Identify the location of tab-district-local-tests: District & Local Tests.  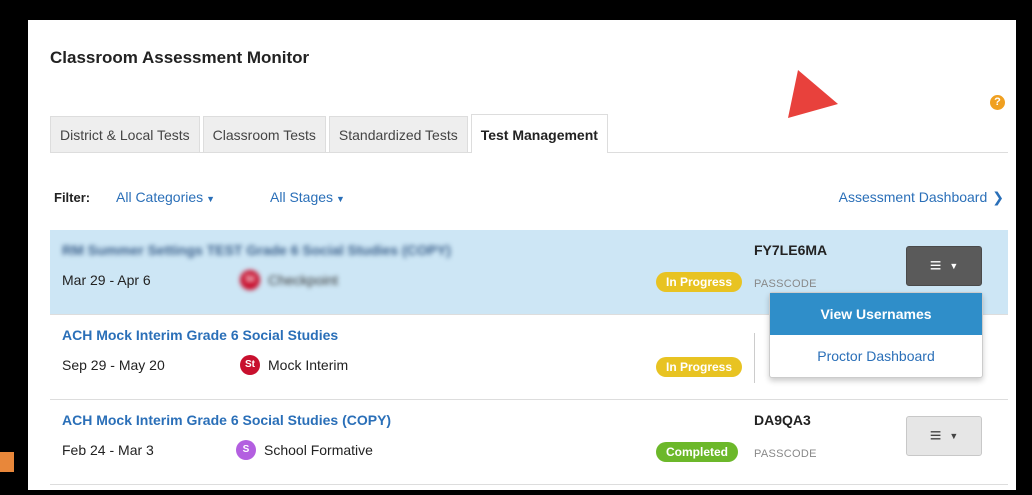
(125, 134).